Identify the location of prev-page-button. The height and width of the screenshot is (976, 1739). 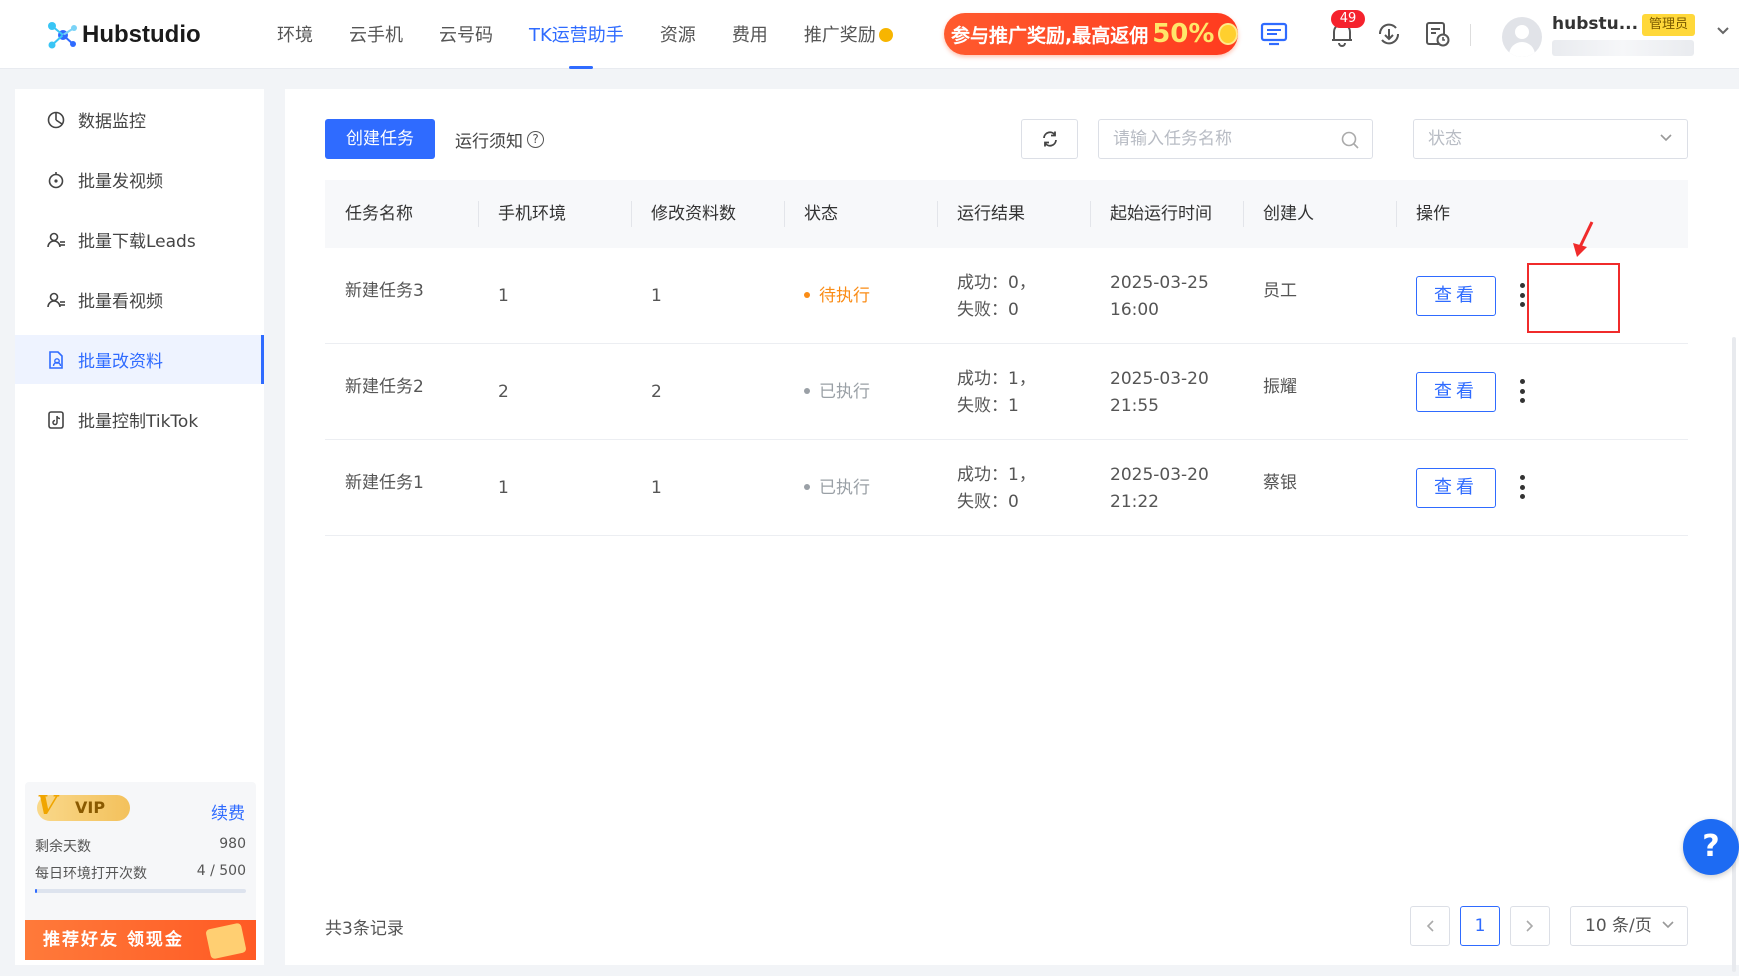
(1430, 926).